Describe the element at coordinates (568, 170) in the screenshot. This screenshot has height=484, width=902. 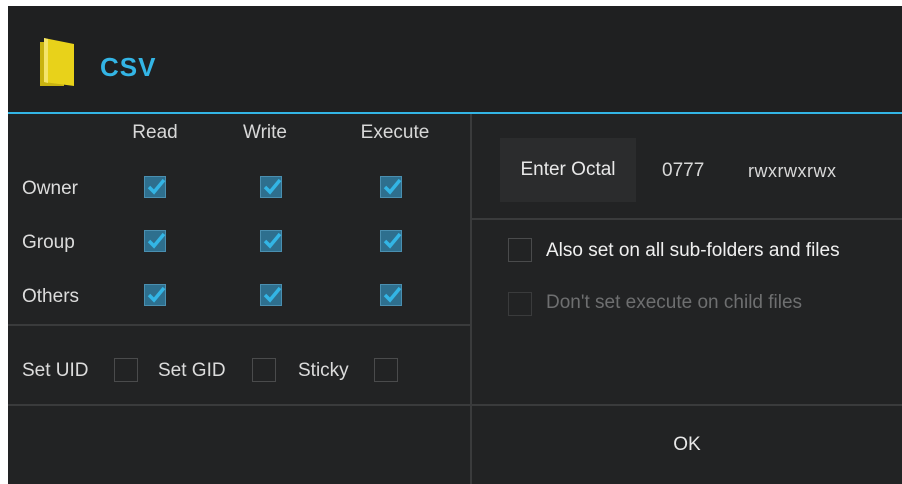
I see `enter-octal-button: Enter Octal` at that location.